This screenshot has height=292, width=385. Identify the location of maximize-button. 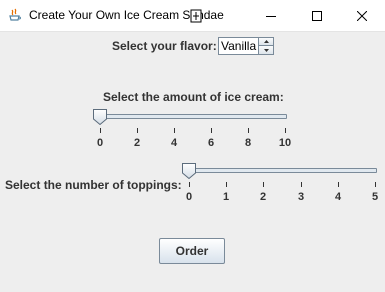
(317, 15).